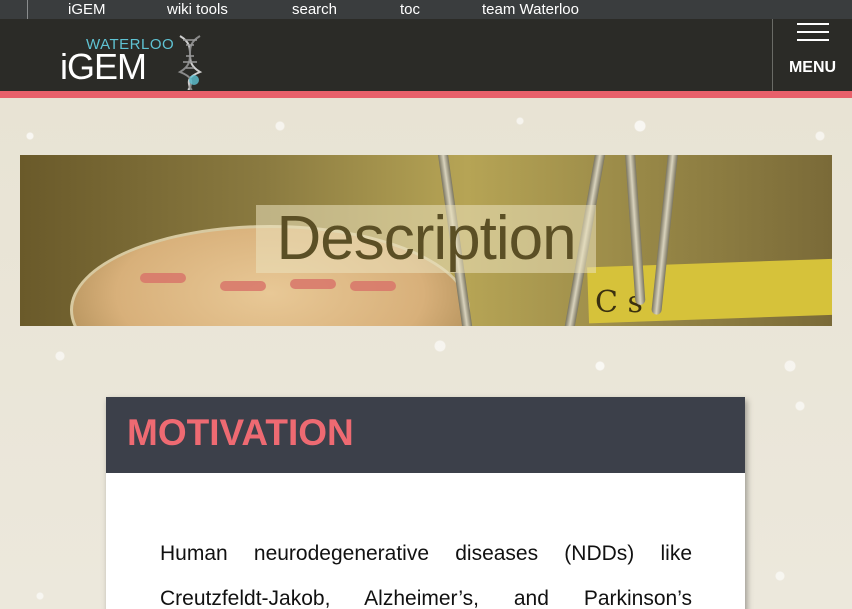  Describe the element at coordinates (314, 9) in the screenshot. I see `toolbar-link-search: search` at that location.